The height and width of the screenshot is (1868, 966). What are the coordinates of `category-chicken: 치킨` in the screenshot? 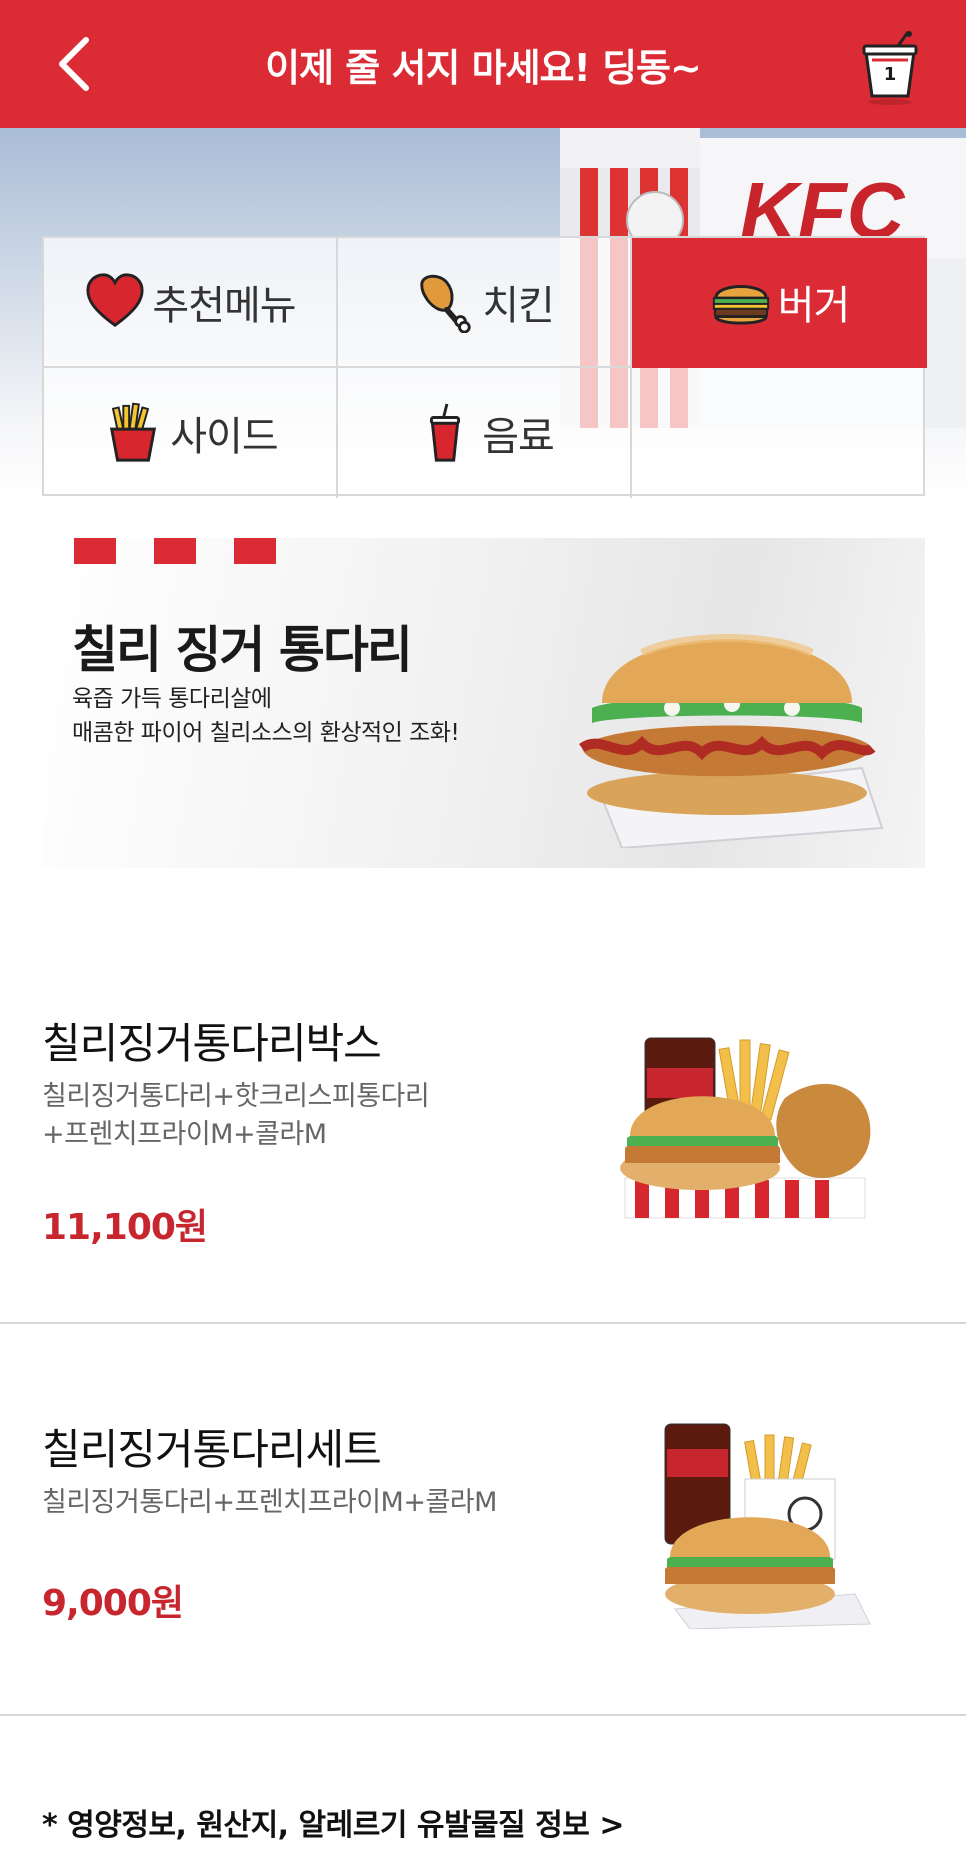 It's located at (485, 303).